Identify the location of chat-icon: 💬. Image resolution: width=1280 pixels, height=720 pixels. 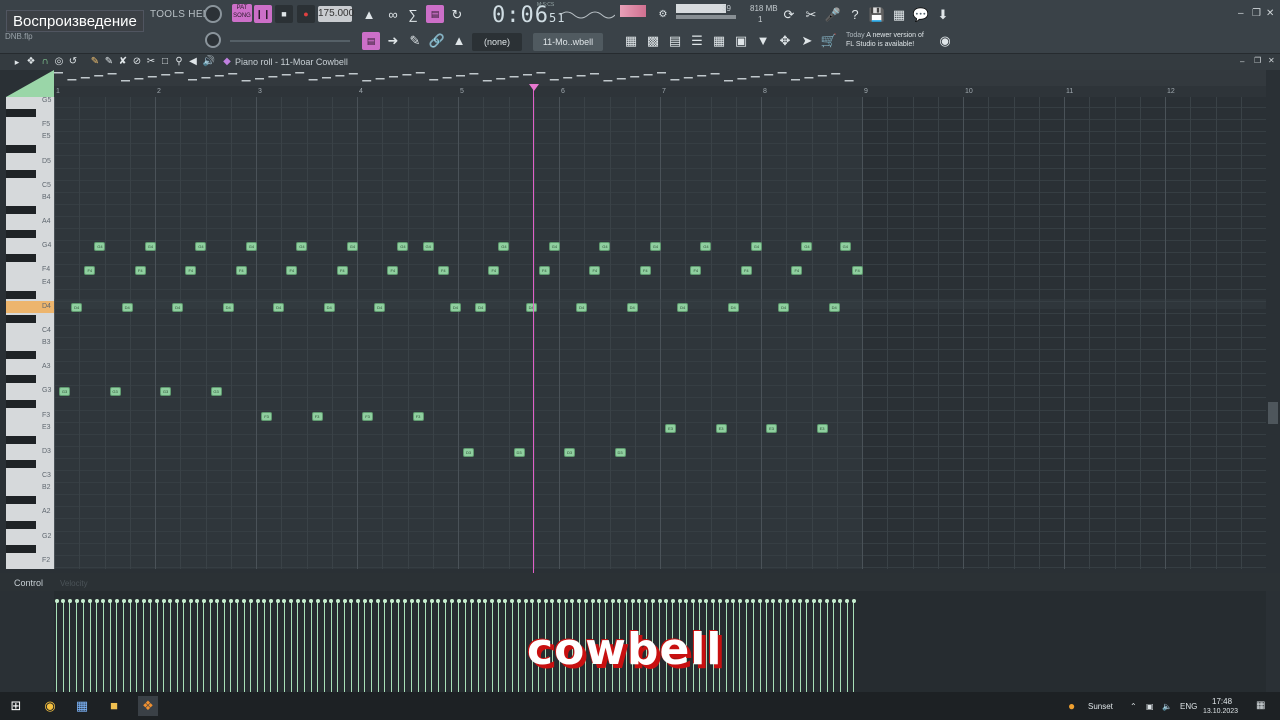
(921, 15).